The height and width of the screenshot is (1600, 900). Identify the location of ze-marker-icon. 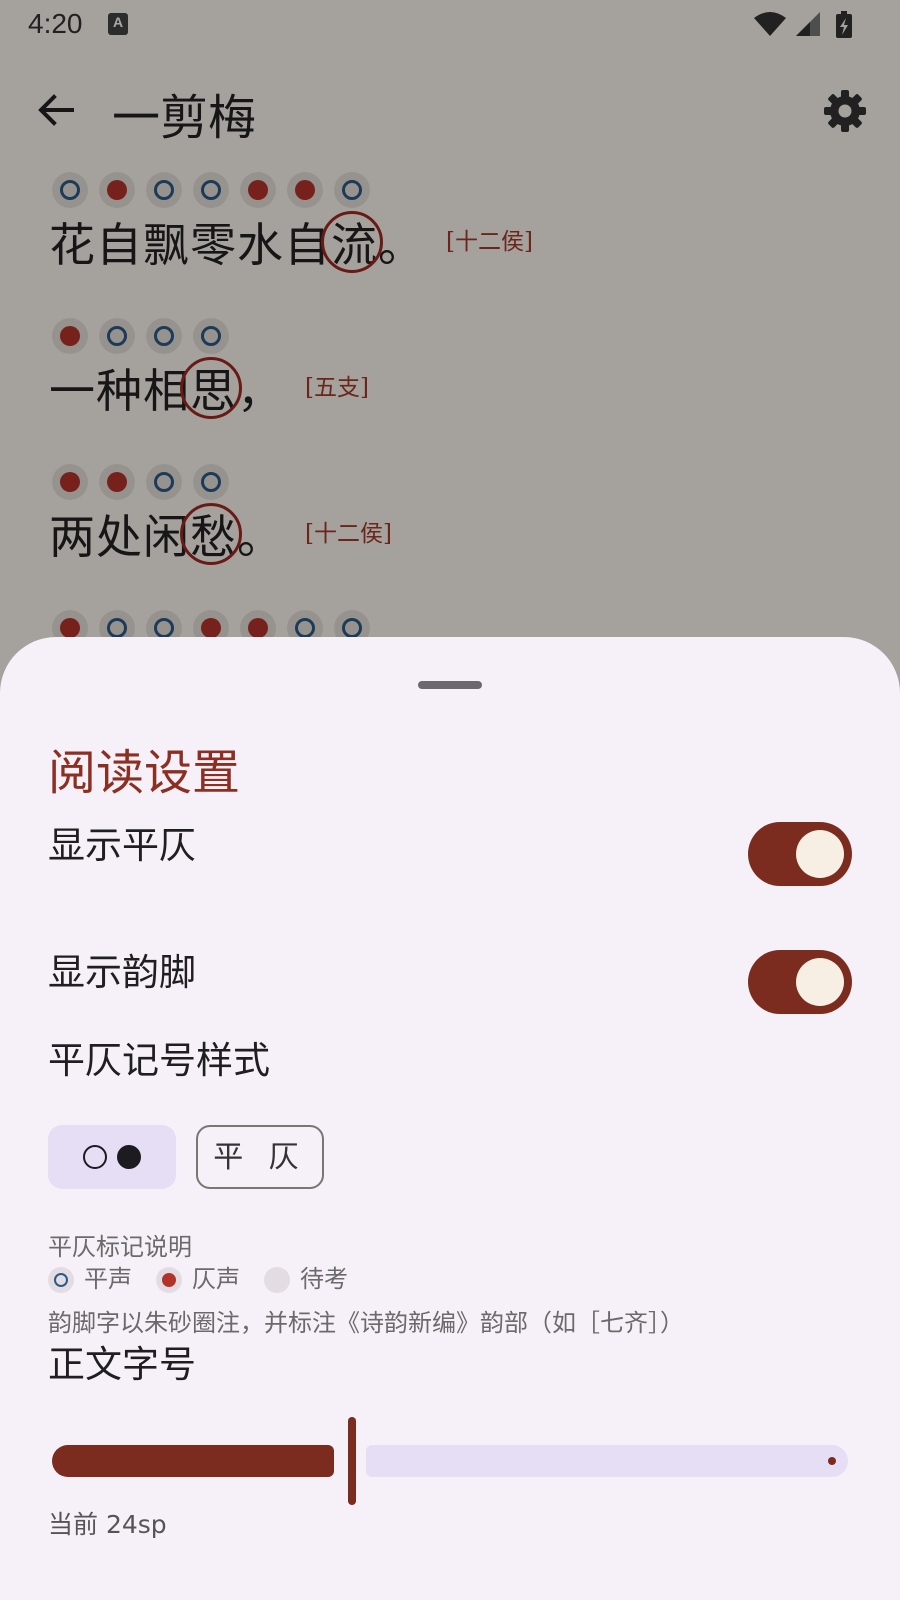
(169, 1280).